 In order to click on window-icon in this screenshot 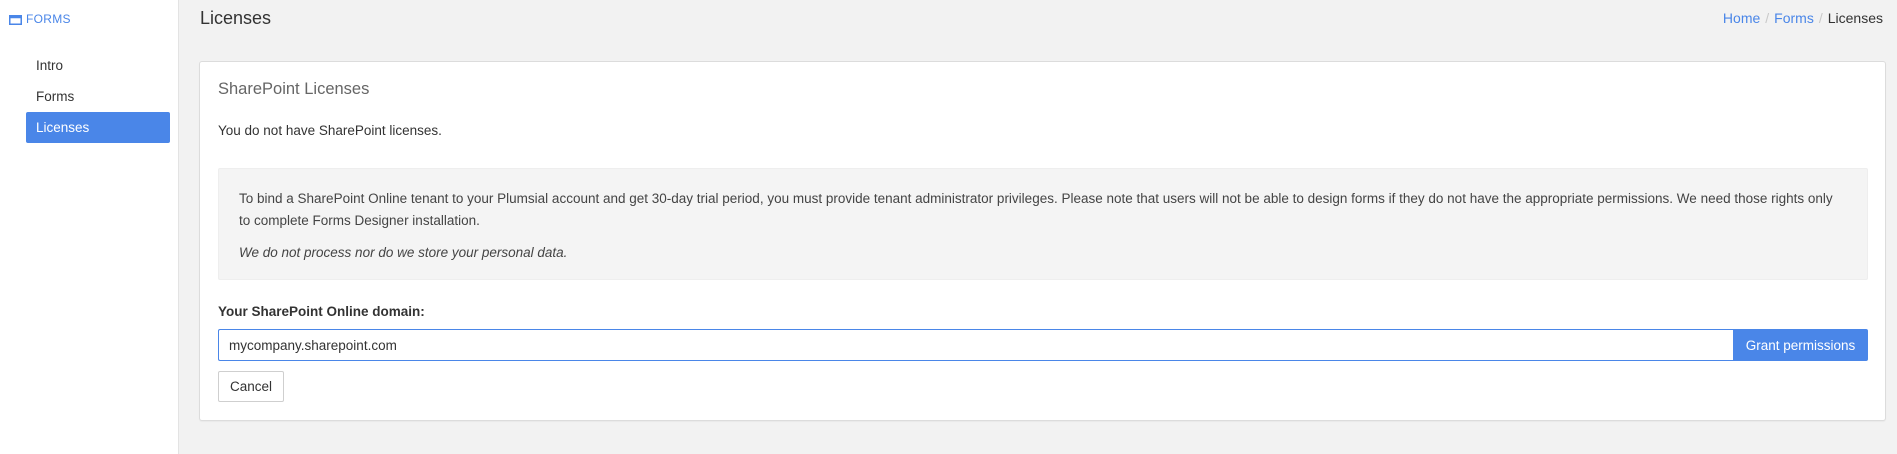, I will do `click(15, 19)`.